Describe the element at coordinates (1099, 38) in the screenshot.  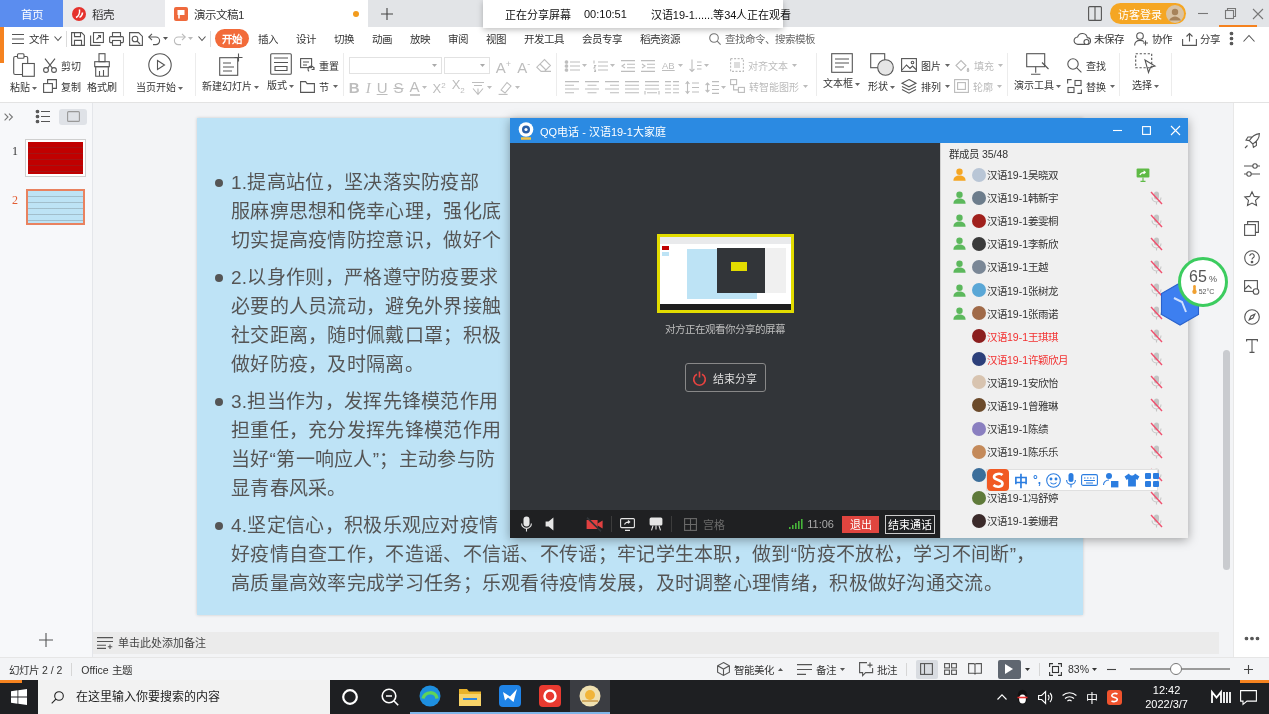
I see `save-status-button: 未保存` at that location.